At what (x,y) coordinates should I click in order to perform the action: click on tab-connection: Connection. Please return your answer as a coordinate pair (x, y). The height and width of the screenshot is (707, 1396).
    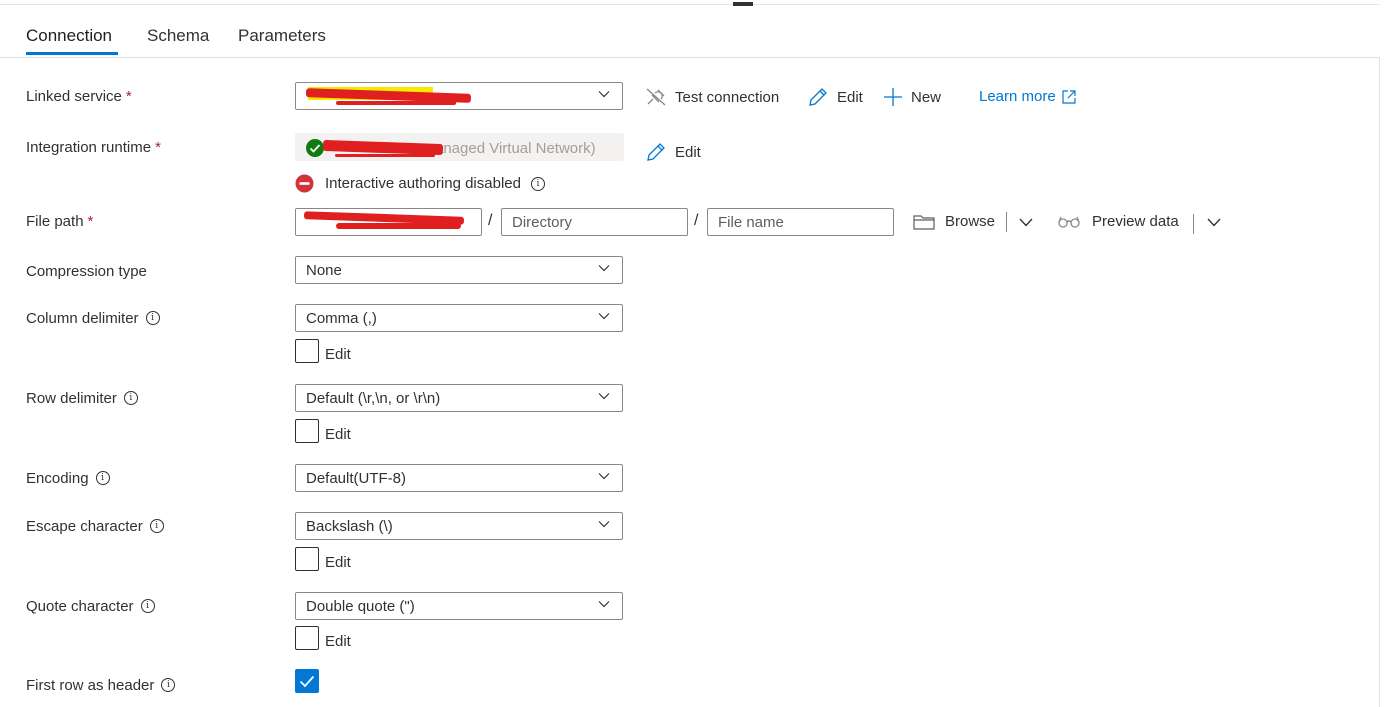
    Looking at the image, I should click on (69, 36).